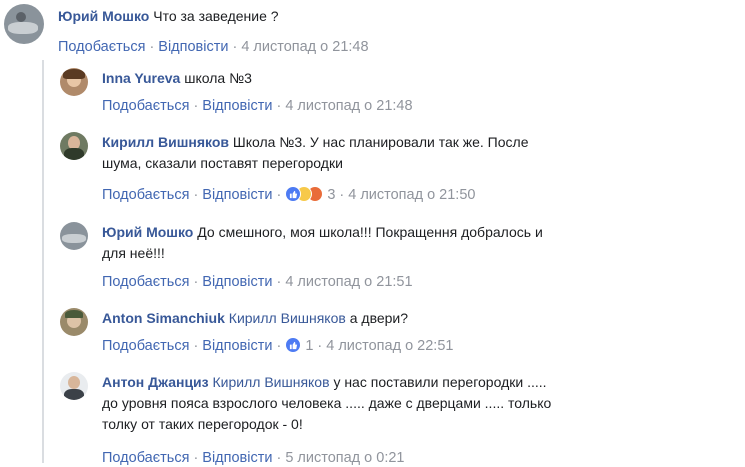  What do you see at coordinates (216, 16) in the screenshot?
I see `comment-text: Что за заведение ?` at bounding box center [216, 16].